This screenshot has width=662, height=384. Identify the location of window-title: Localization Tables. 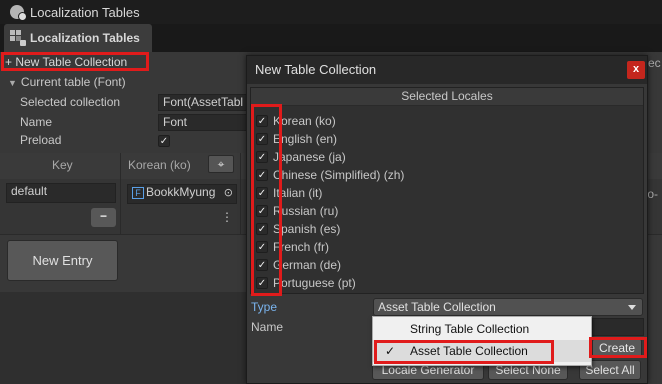
(85, 12).